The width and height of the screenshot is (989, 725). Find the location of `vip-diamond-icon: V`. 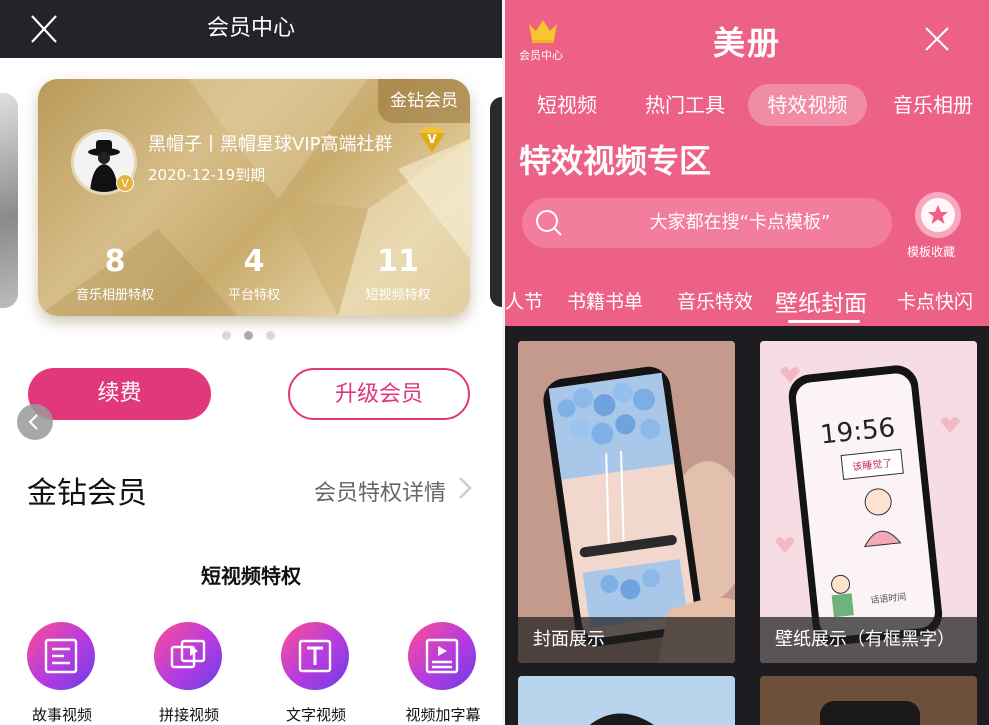

vip-diamond-icon: V is located at coordinates (432, 140).